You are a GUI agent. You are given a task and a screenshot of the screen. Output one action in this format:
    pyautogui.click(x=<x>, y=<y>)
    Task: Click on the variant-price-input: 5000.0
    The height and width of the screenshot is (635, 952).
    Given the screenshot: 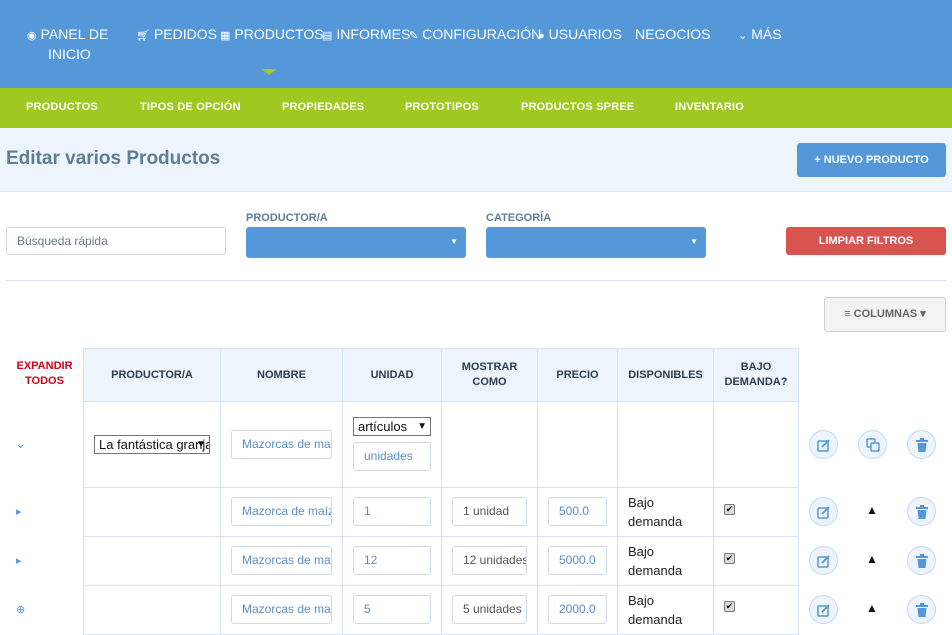 What is the action you would take?
    pyautogui.click(x=577, y=560)
    